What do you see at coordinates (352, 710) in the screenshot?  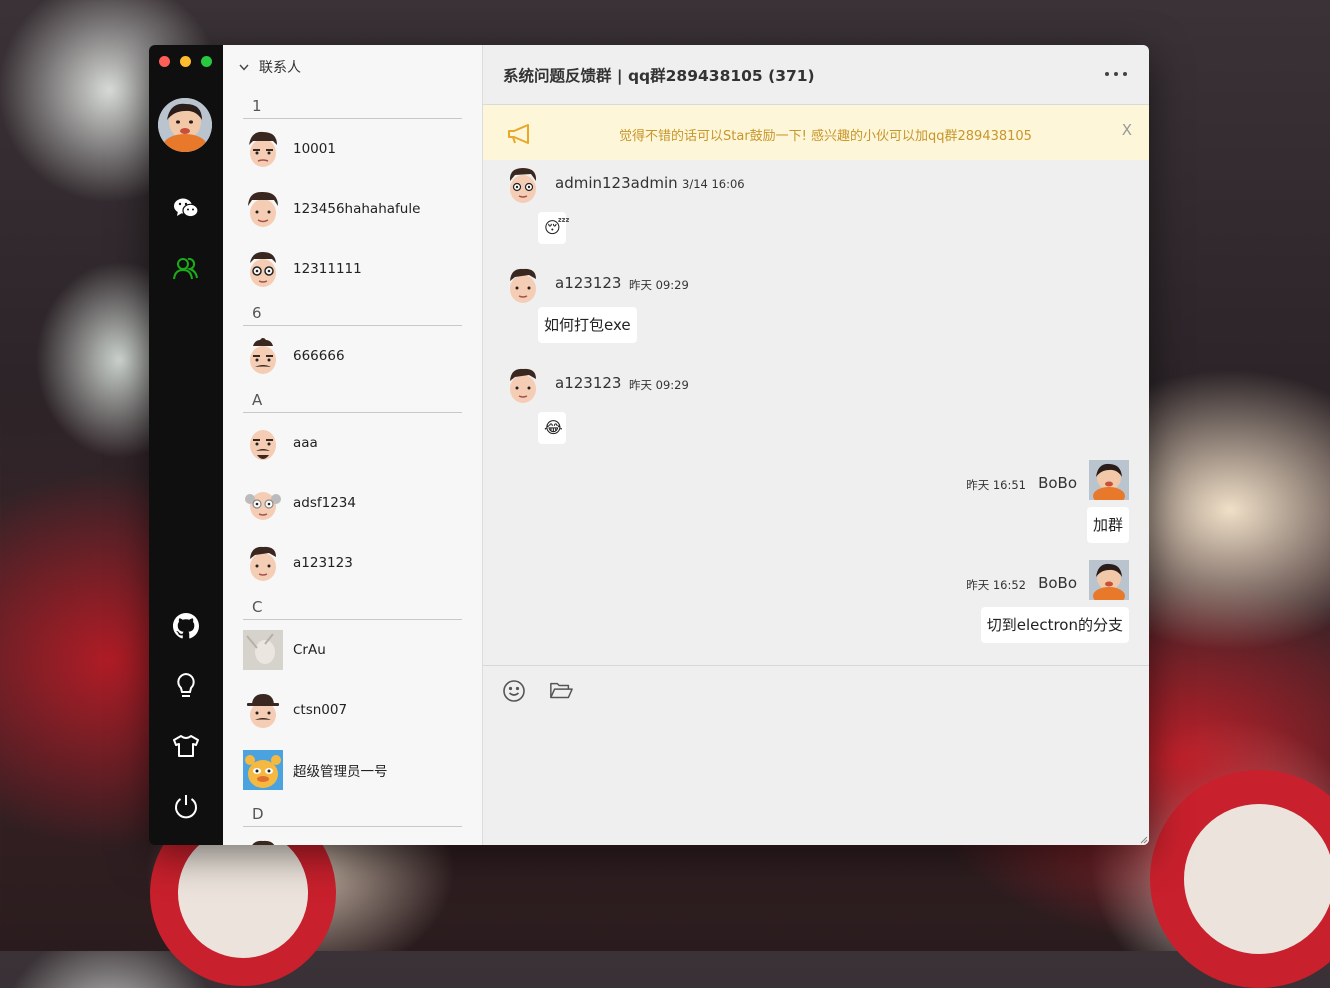 I see `contact-item: ctsn007` at bounding box center [352, 710].